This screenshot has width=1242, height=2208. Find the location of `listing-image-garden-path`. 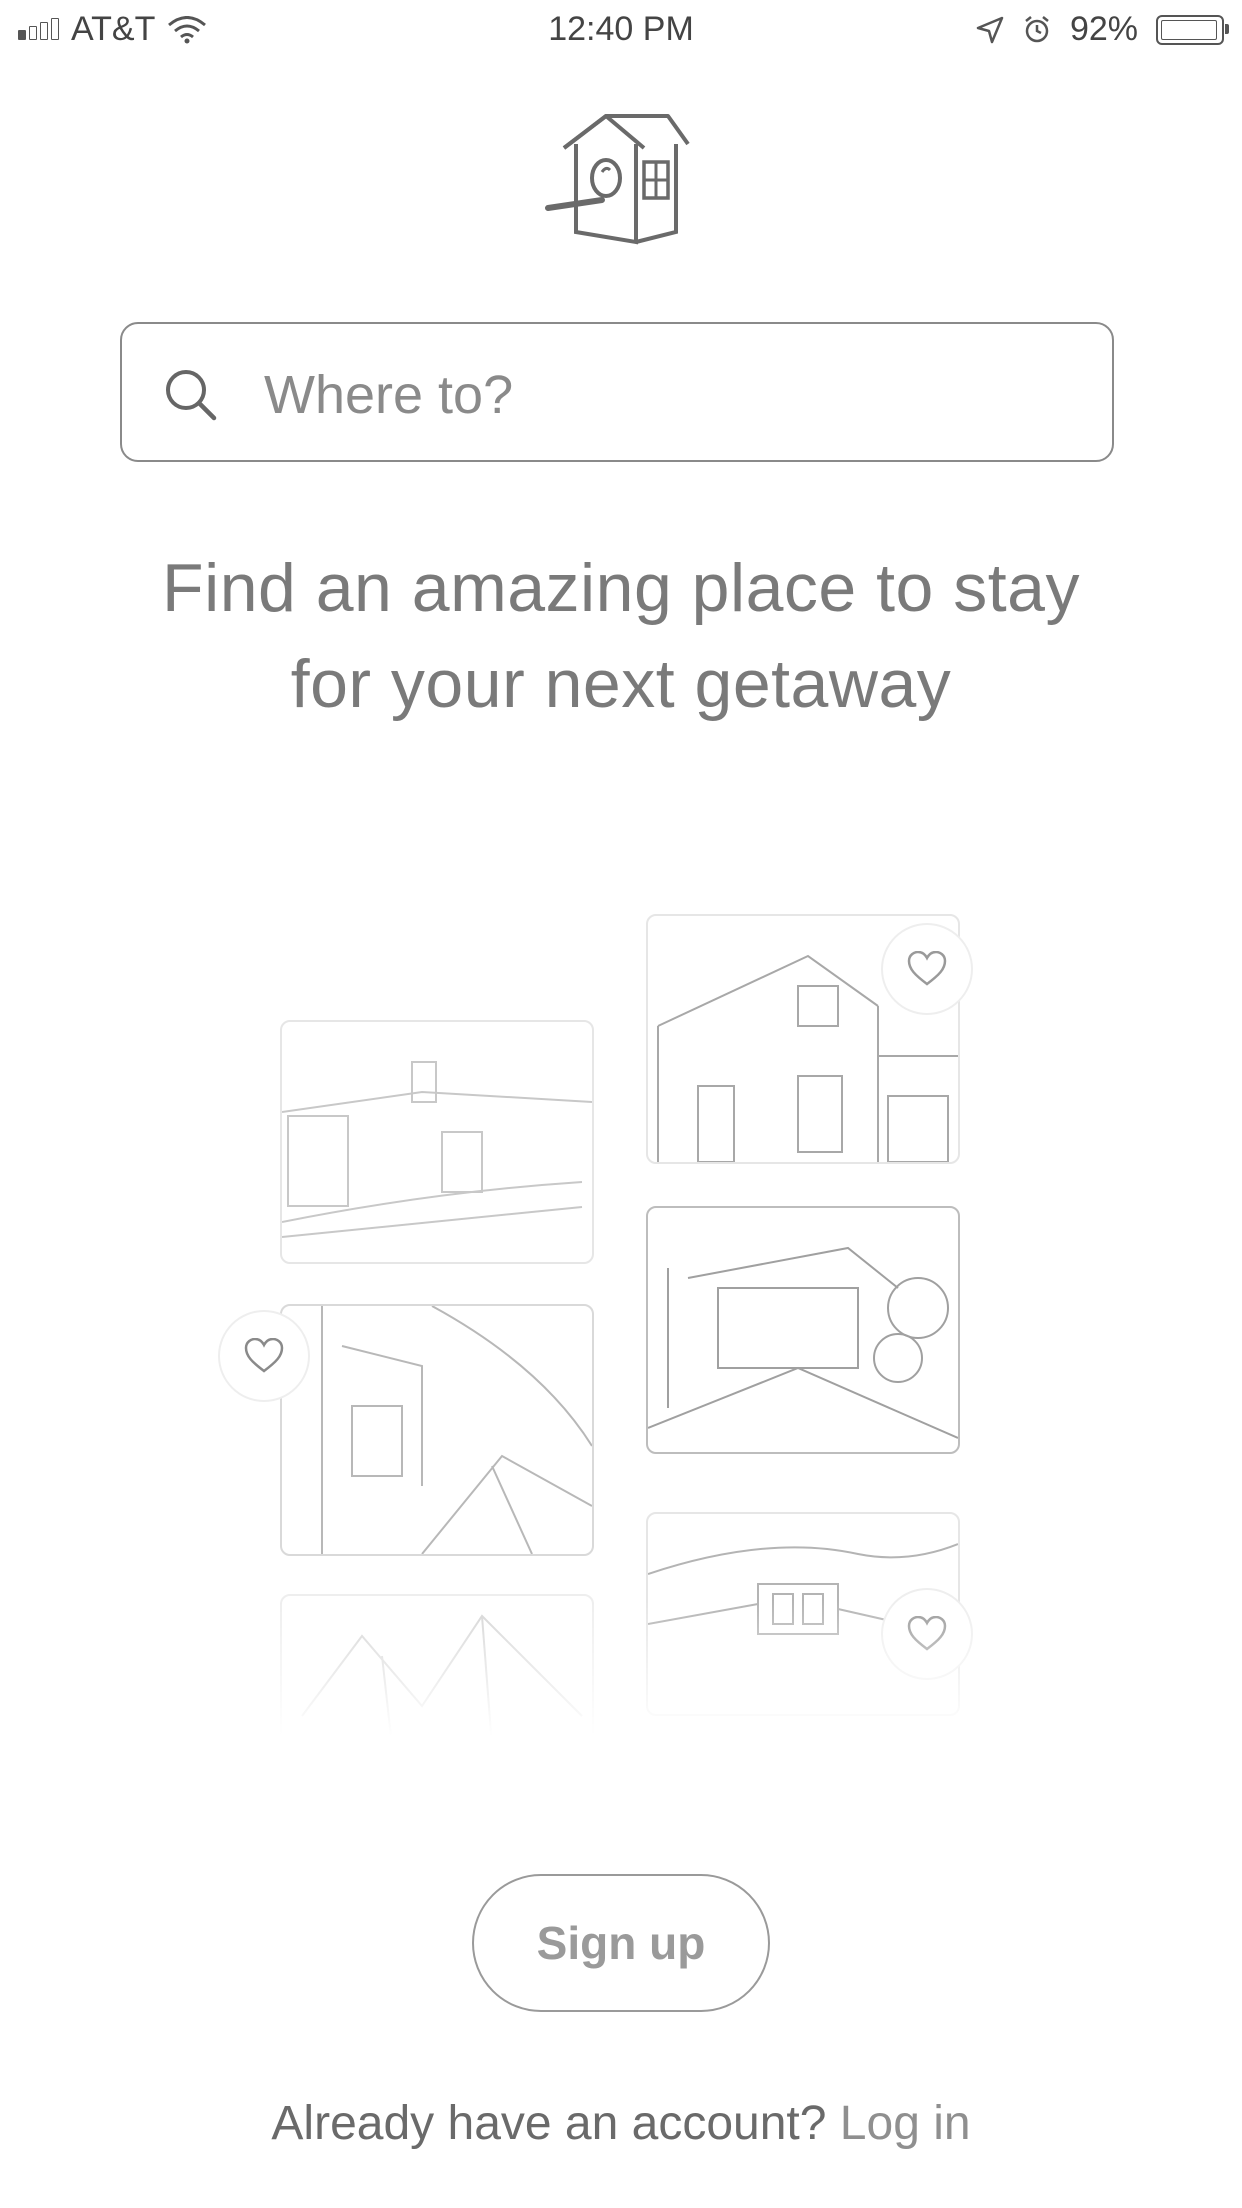

listing-image-garden-path is located at coordinates (437, 1430).